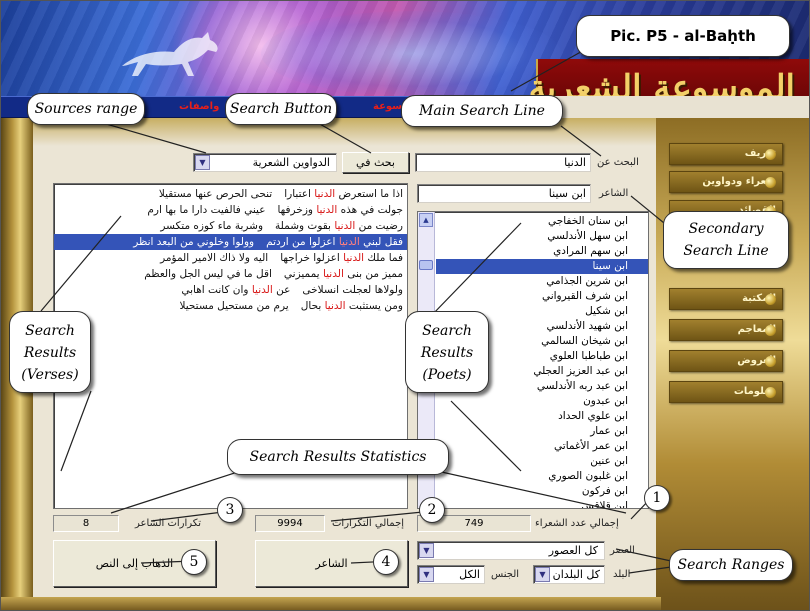 The width and height of the screenshot is (810, 611). I want to click on poet-list-item: ابن عمار, so click(542, 431).